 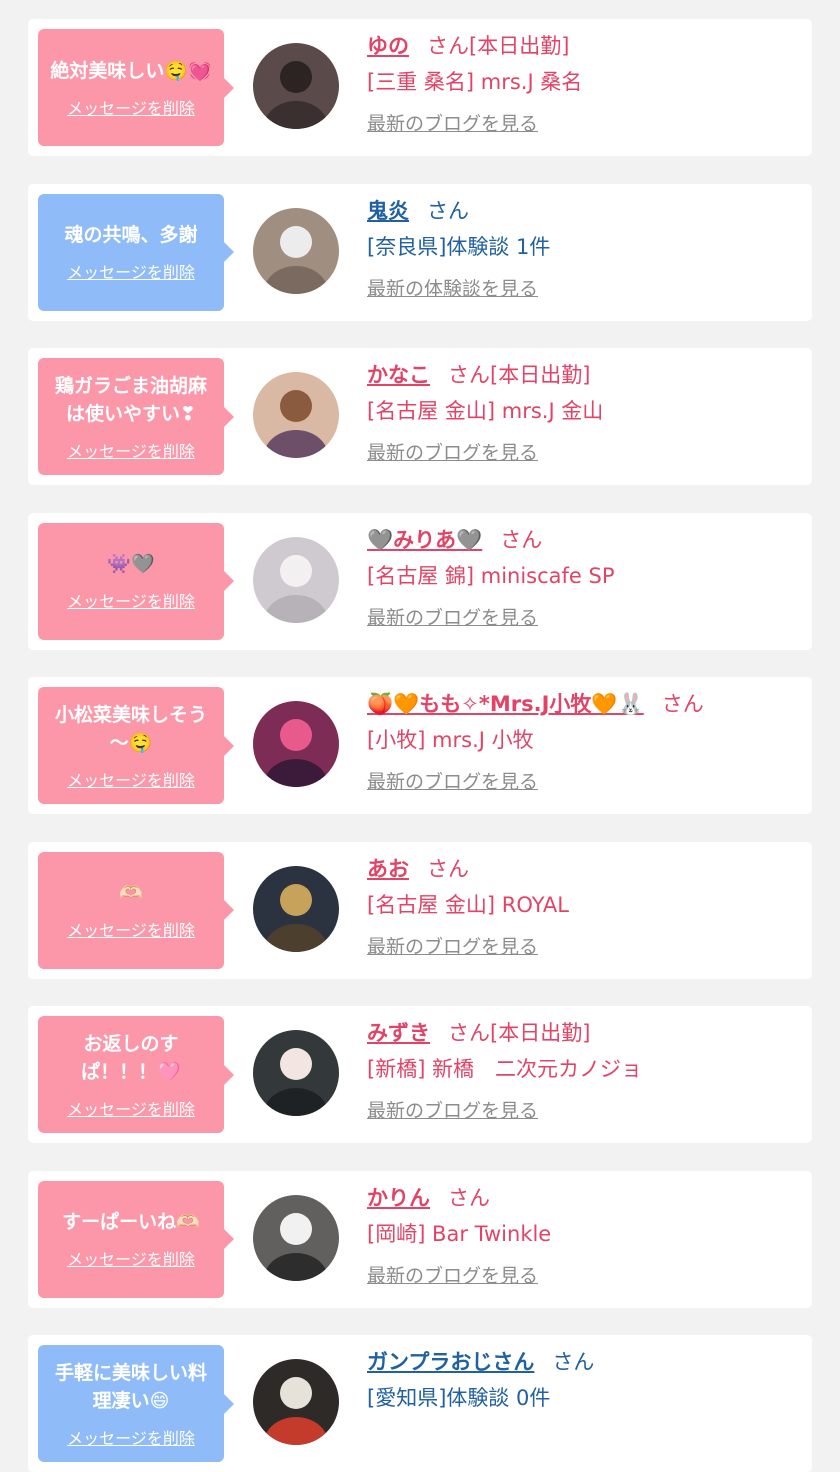 I want to click on message-bubble: 🫶🏻 メッセージを削除, so click(x=136, y=910).